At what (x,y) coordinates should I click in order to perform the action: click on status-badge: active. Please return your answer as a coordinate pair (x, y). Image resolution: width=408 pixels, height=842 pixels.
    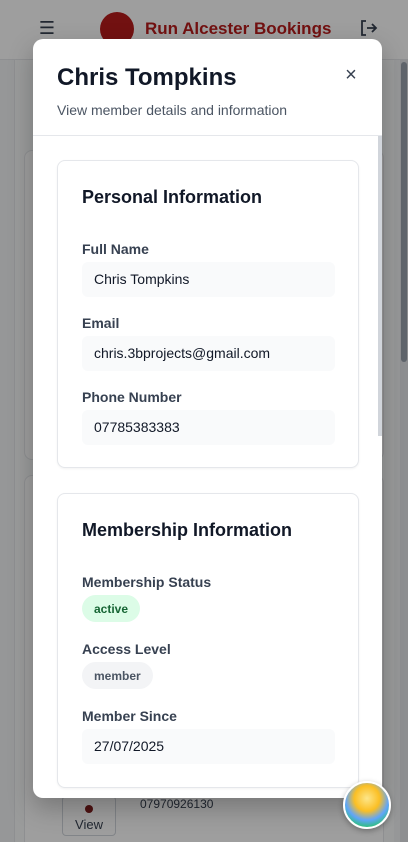
    Looking at the image, I should click on (111, 608).